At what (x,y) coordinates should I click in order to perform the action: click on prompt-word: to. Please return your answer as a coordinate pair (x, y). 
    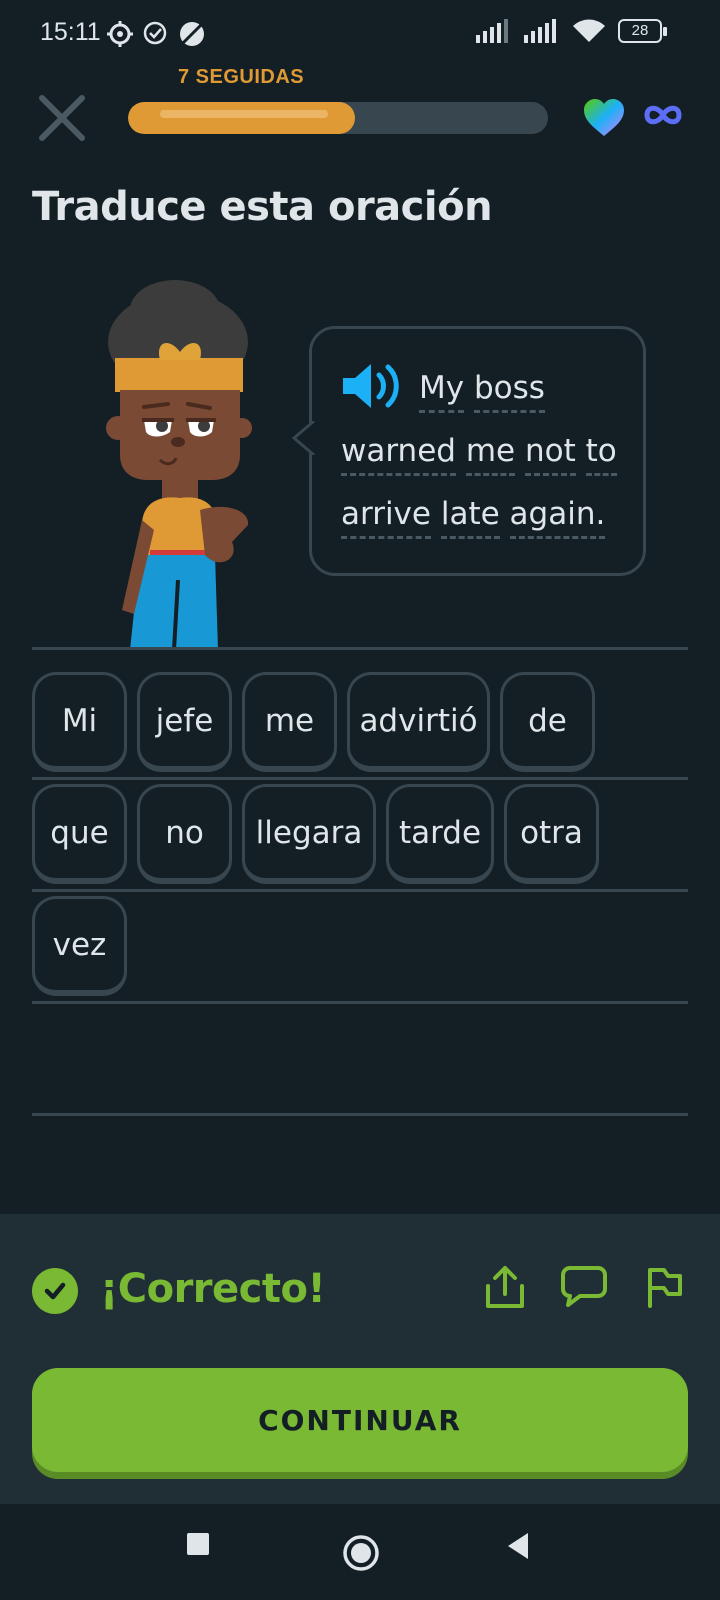
    Looking at the image, I should click on (601, 454).